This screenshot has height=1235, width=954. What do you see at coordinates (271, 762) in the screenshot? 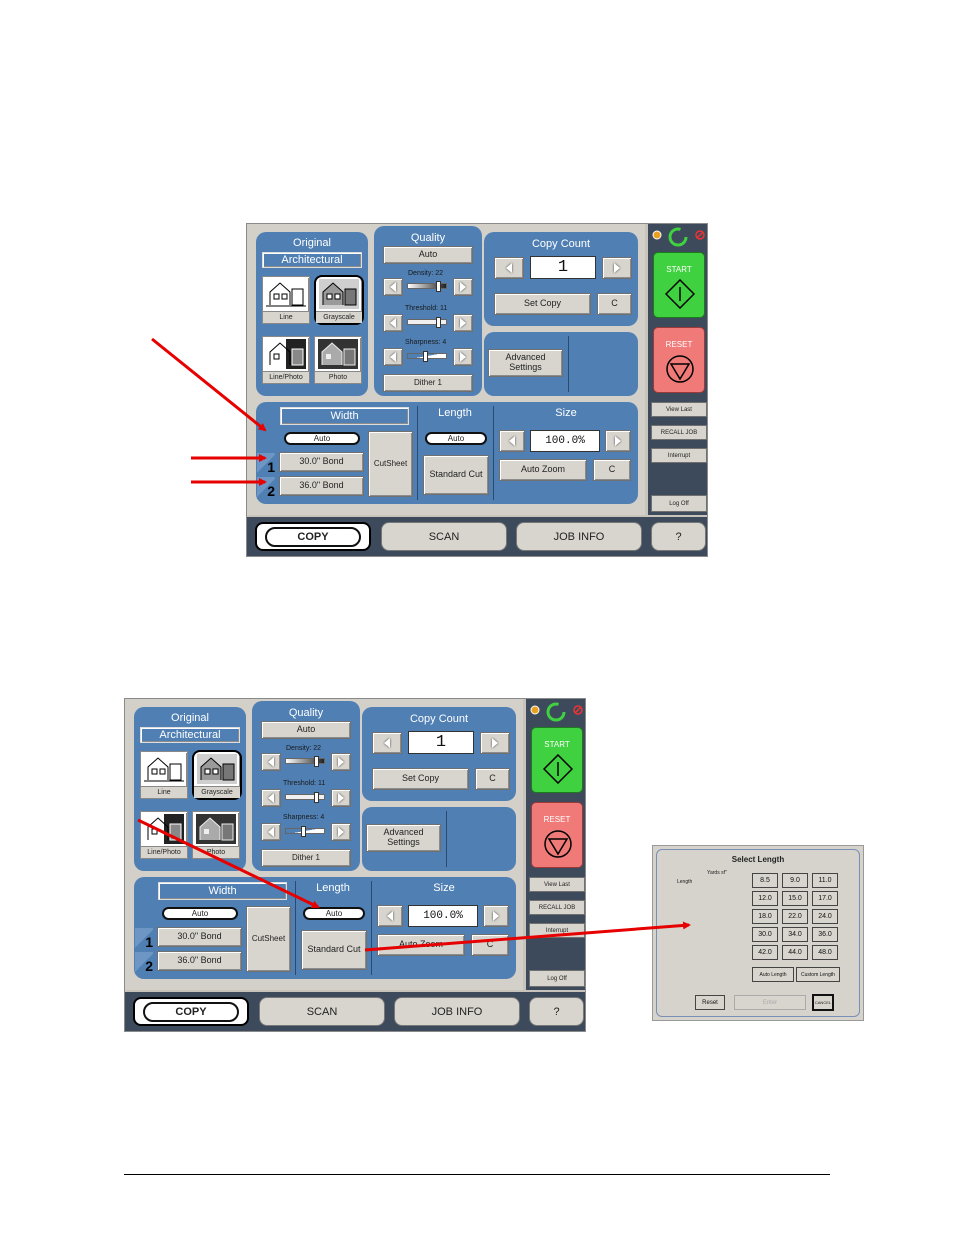
I see `density-decrease-button` at bounding box center [271, 762].